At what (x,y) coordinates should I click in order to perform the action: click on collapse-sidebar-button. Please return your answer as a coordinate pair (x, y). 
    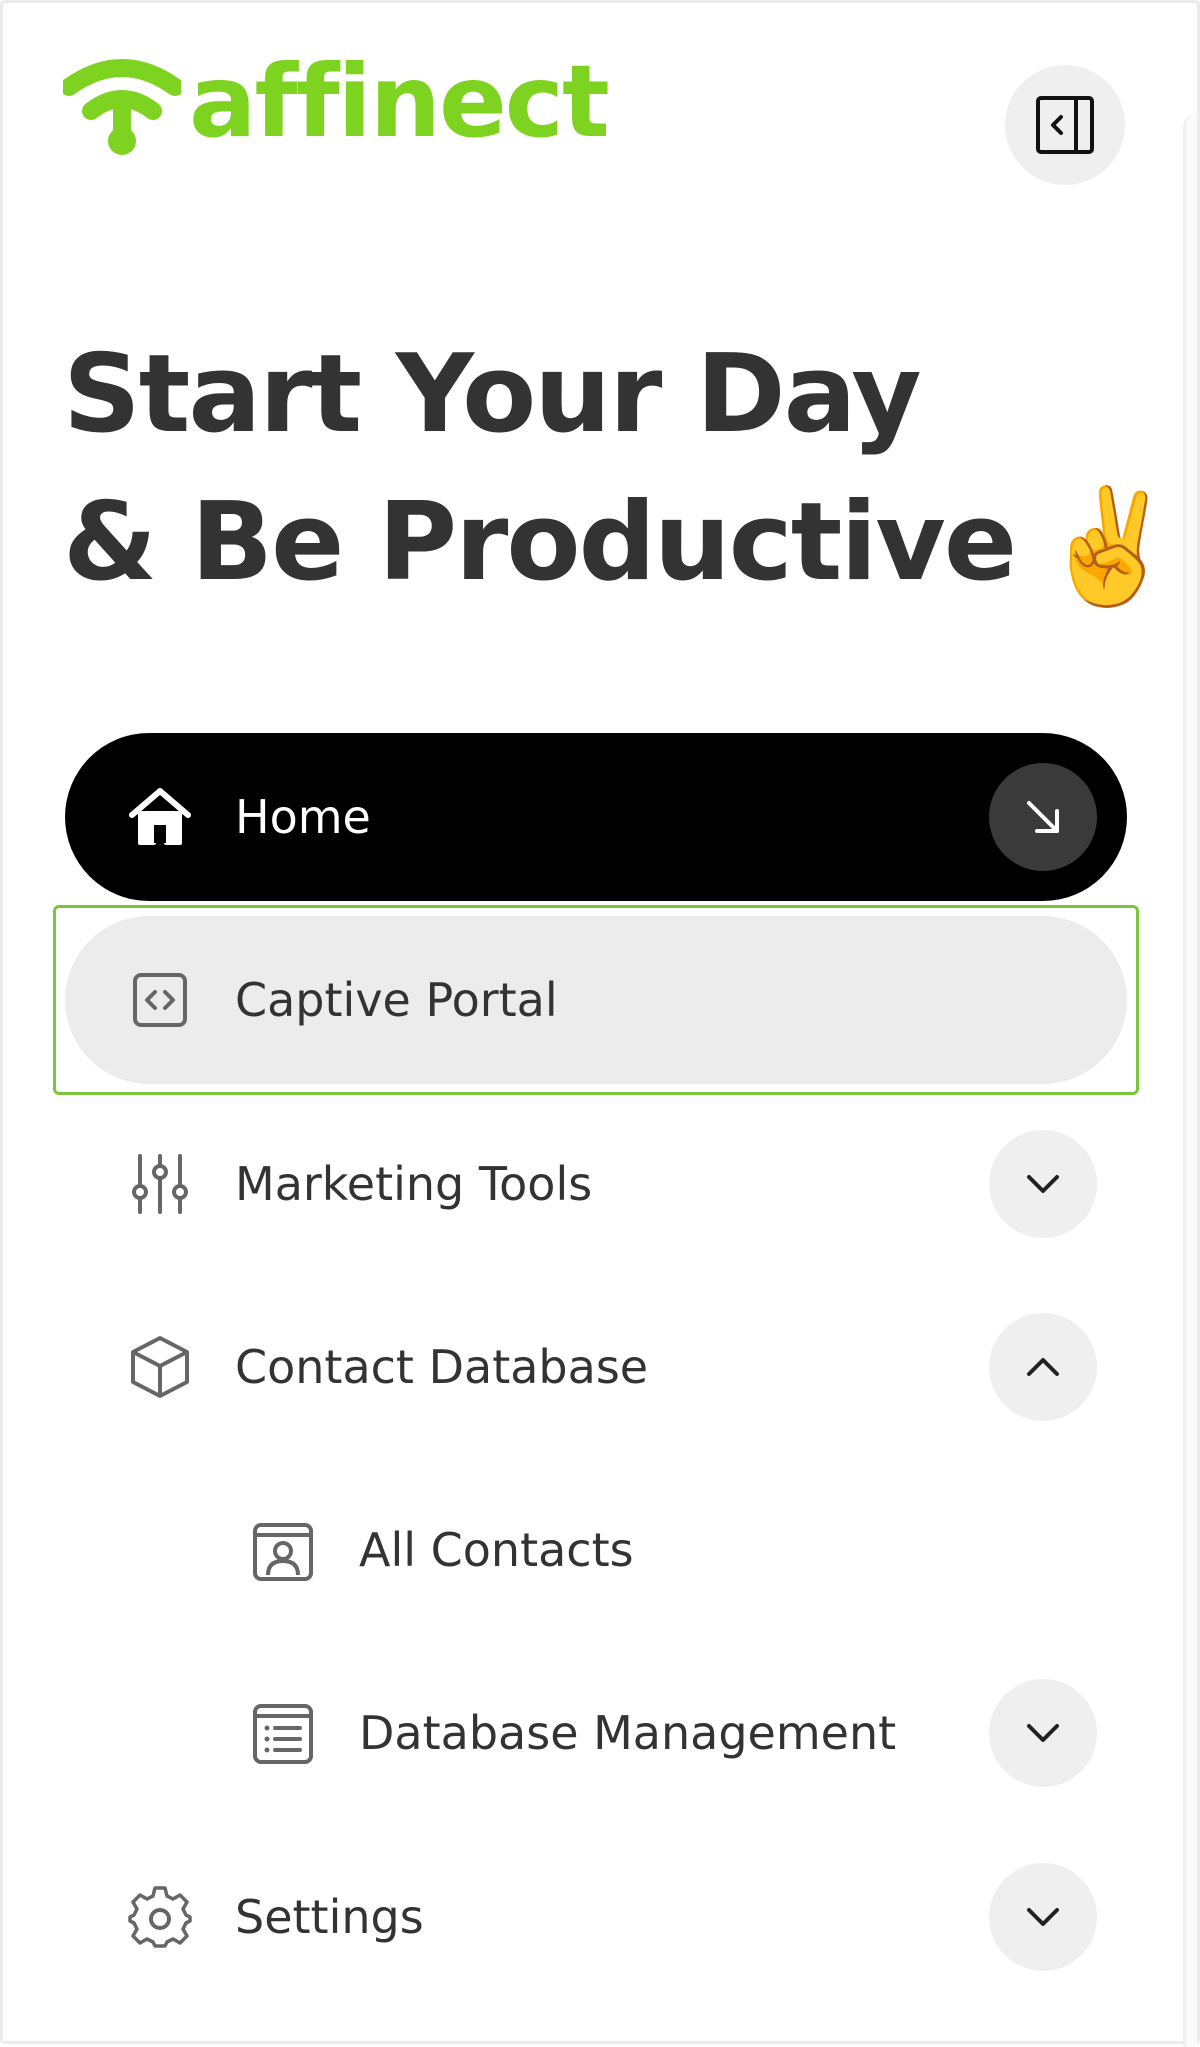
    Looking at the image, I should click on (1065, 125).